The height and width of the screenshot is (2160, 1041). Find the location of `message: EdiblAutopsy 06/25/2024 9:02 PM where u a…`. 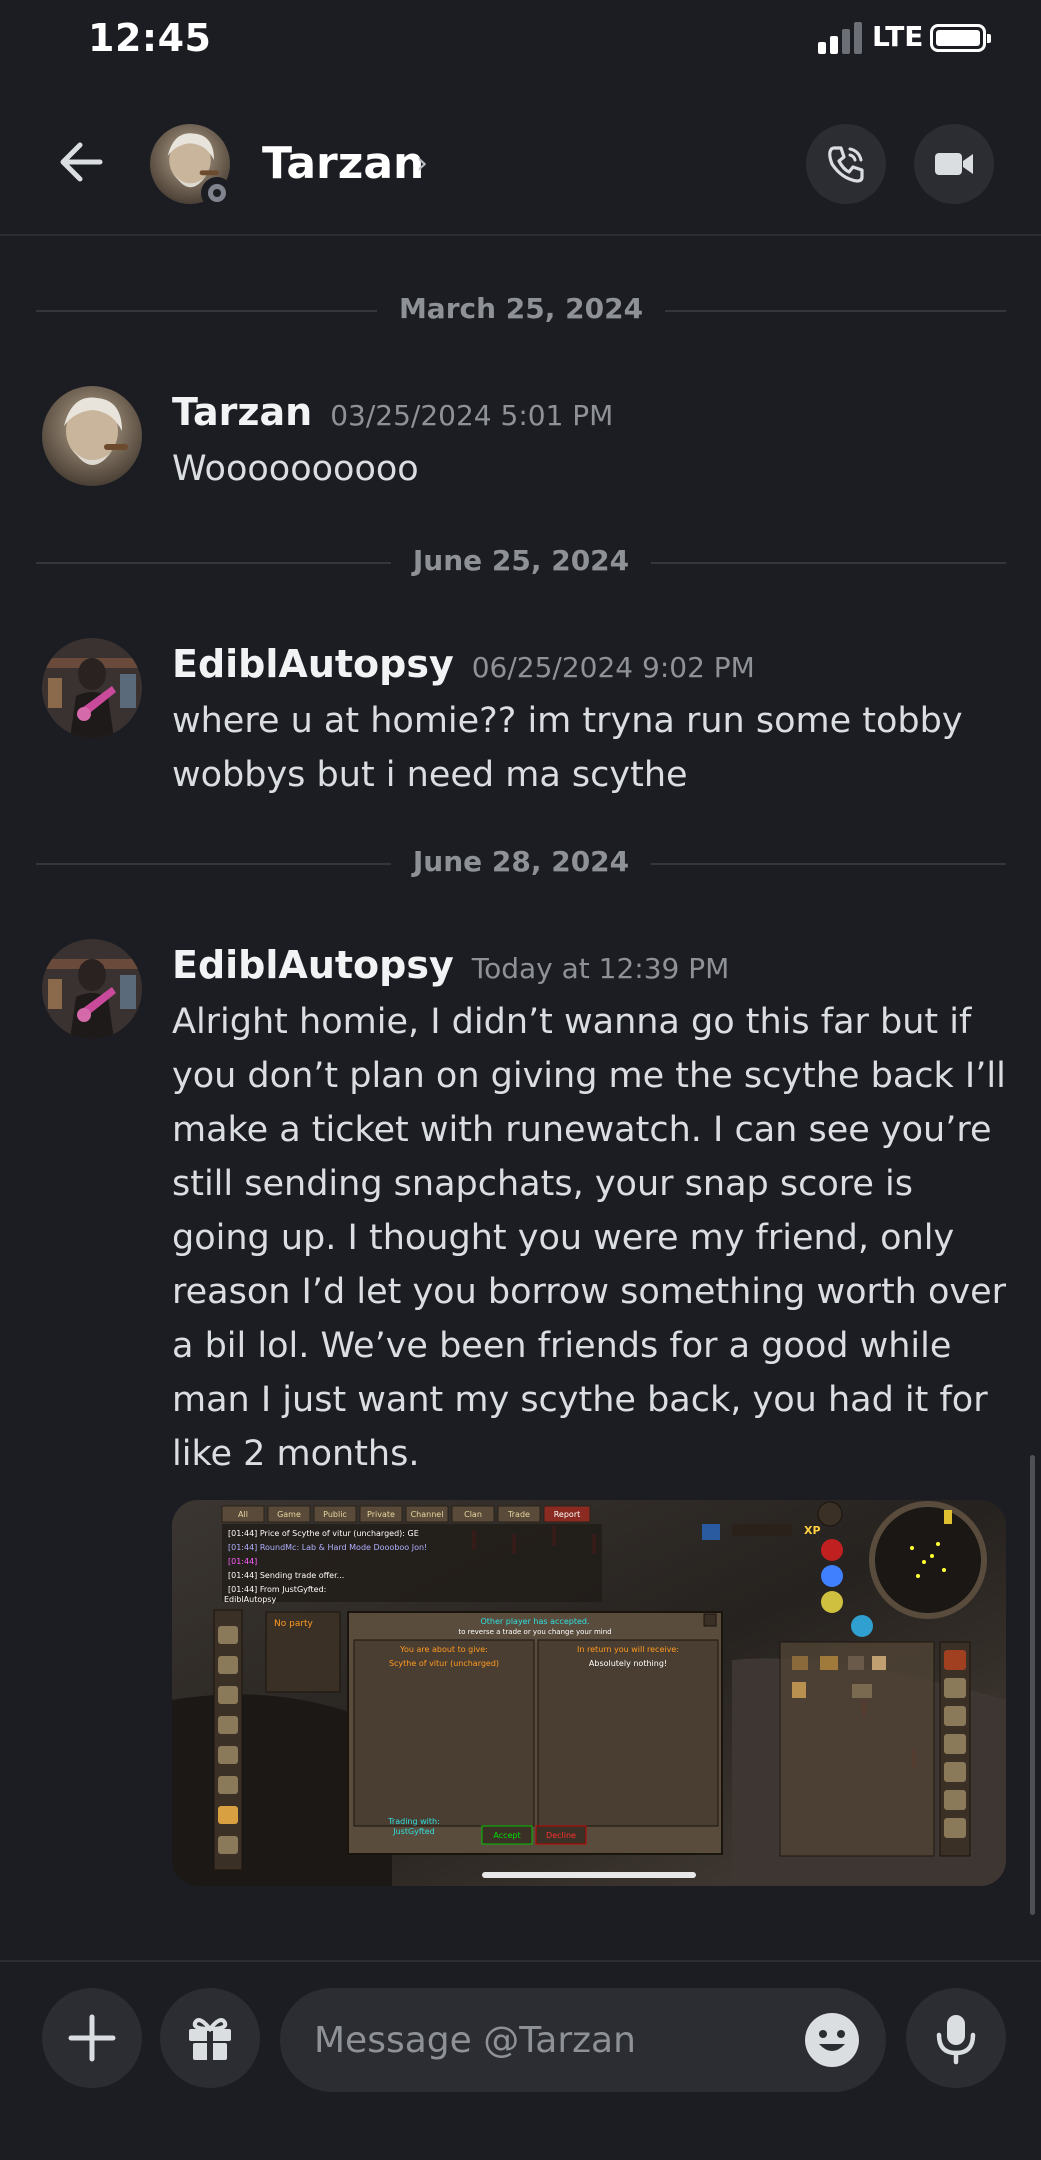

message: EdiblAutopsy 06/25/2024 9:02 PM where u a… is located at coordinates (522, 723).